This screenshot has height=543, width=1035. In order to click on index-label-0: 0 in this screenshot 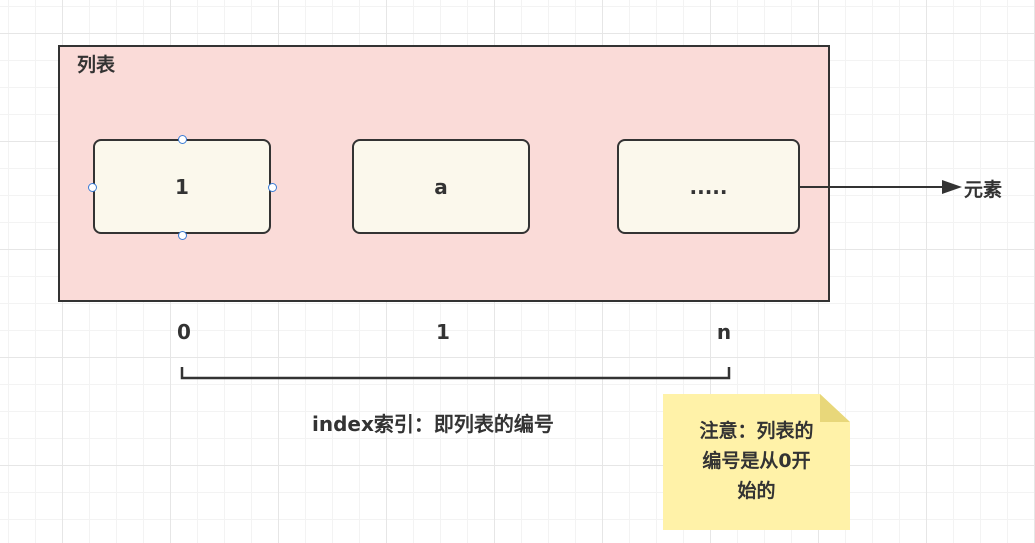, I will do `click(184, 332)`.